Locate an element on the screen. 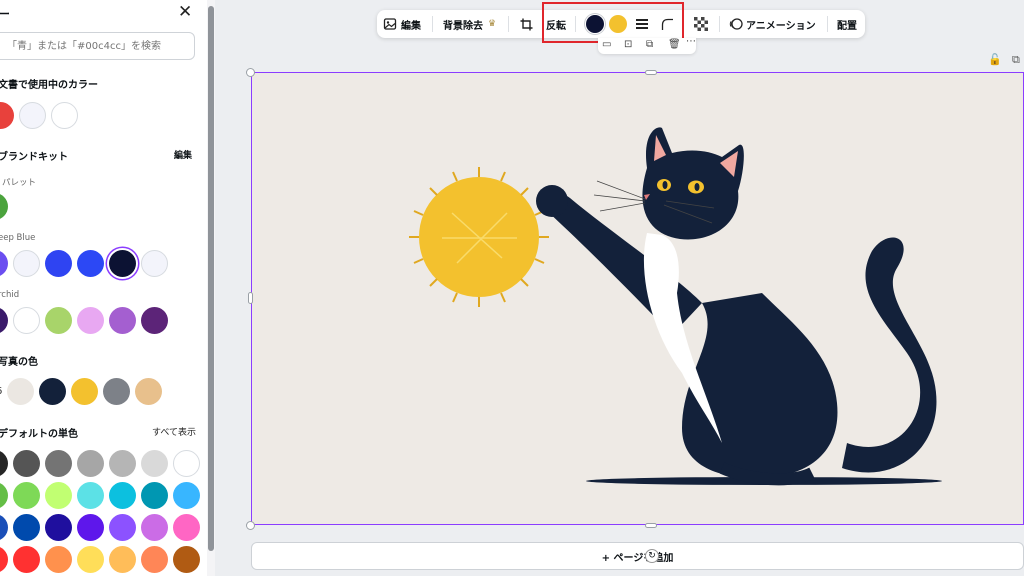 Image resolution: width=1024 pixels, height=576 pixels. resize-handle-left is located at coordinates (250, 298).